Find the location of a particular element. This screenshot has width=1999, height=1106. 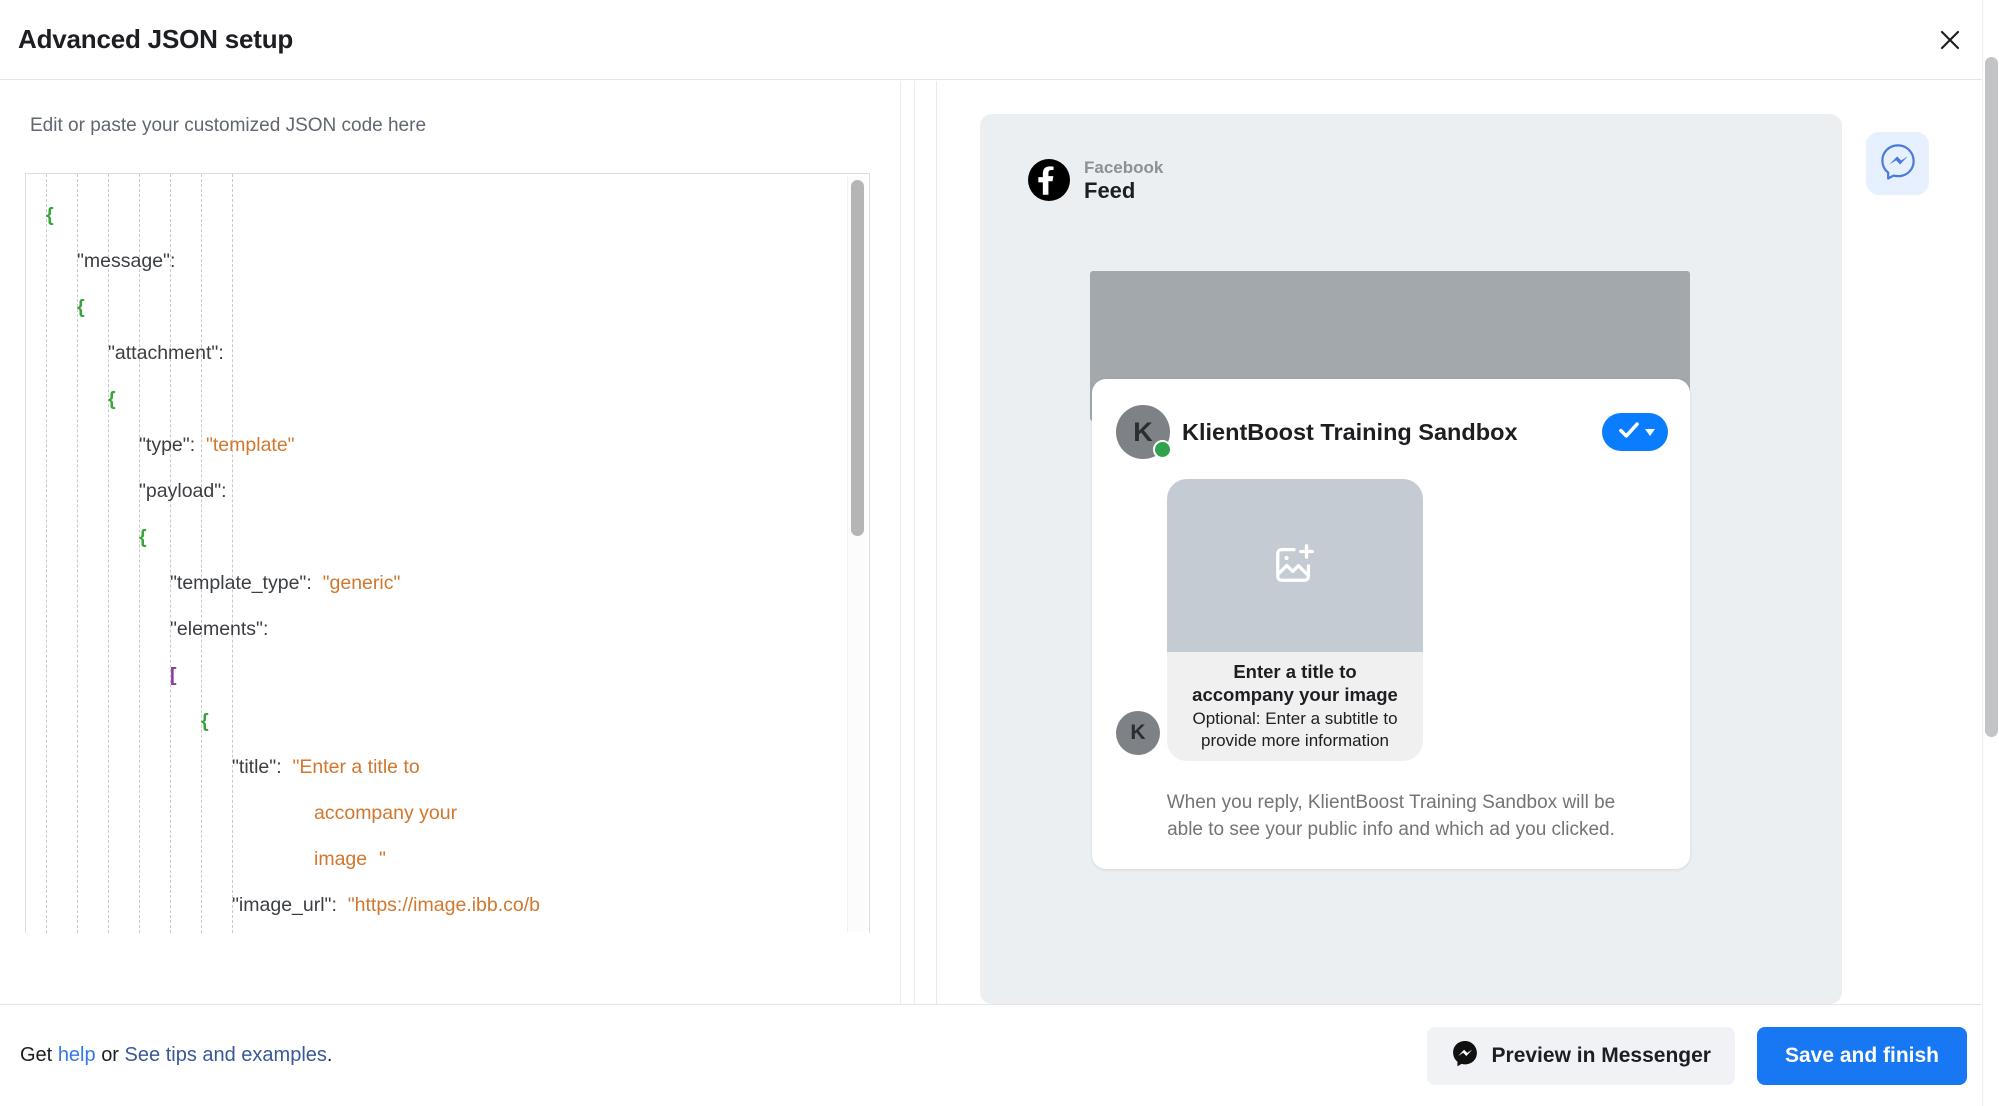

conversation-header: K KlientBoost Training Sandbox is located at coordinates (1391, 432).